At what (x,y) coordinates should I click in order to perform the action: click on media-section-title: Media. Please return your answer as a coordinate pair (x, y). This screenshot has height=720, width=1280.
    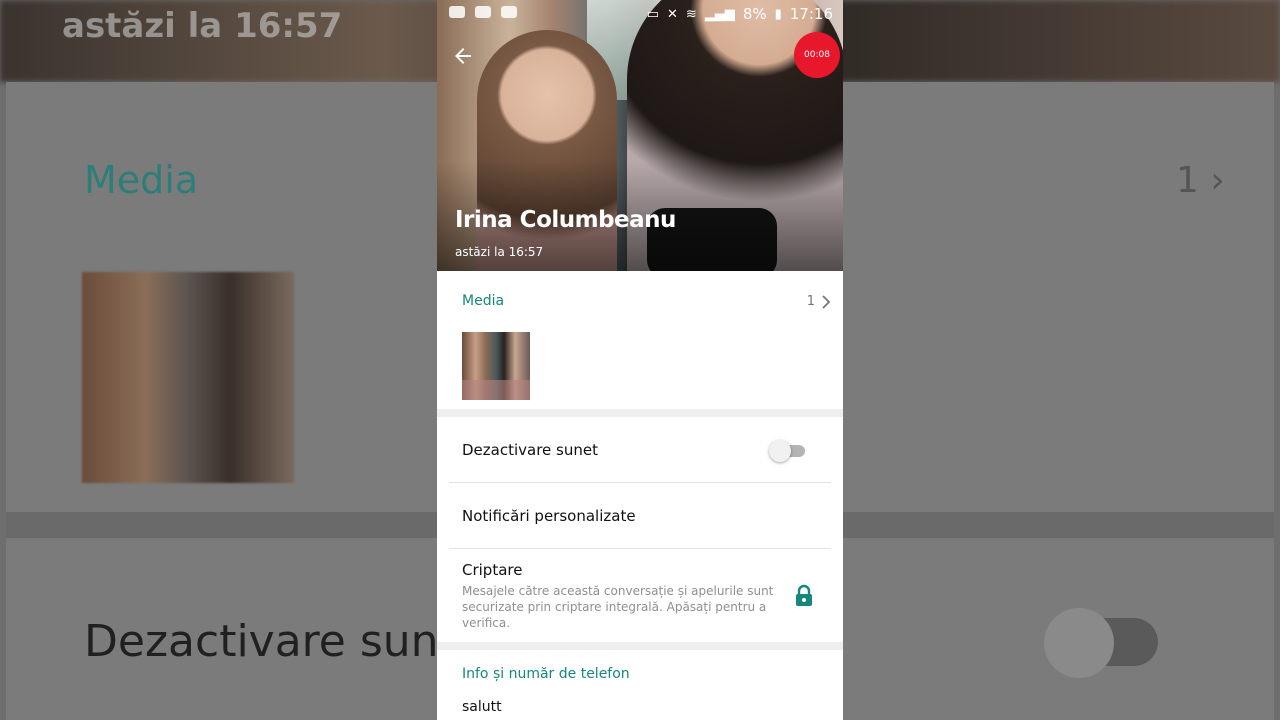
    Looking at the image, I should click on (483, 301).